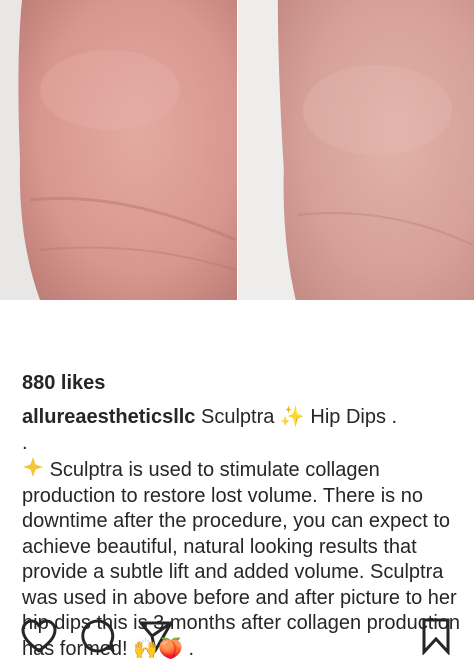  Describe the element at coordinates (63, 383) in the screenshot. I see `likes-count: 880 likes` at that location.